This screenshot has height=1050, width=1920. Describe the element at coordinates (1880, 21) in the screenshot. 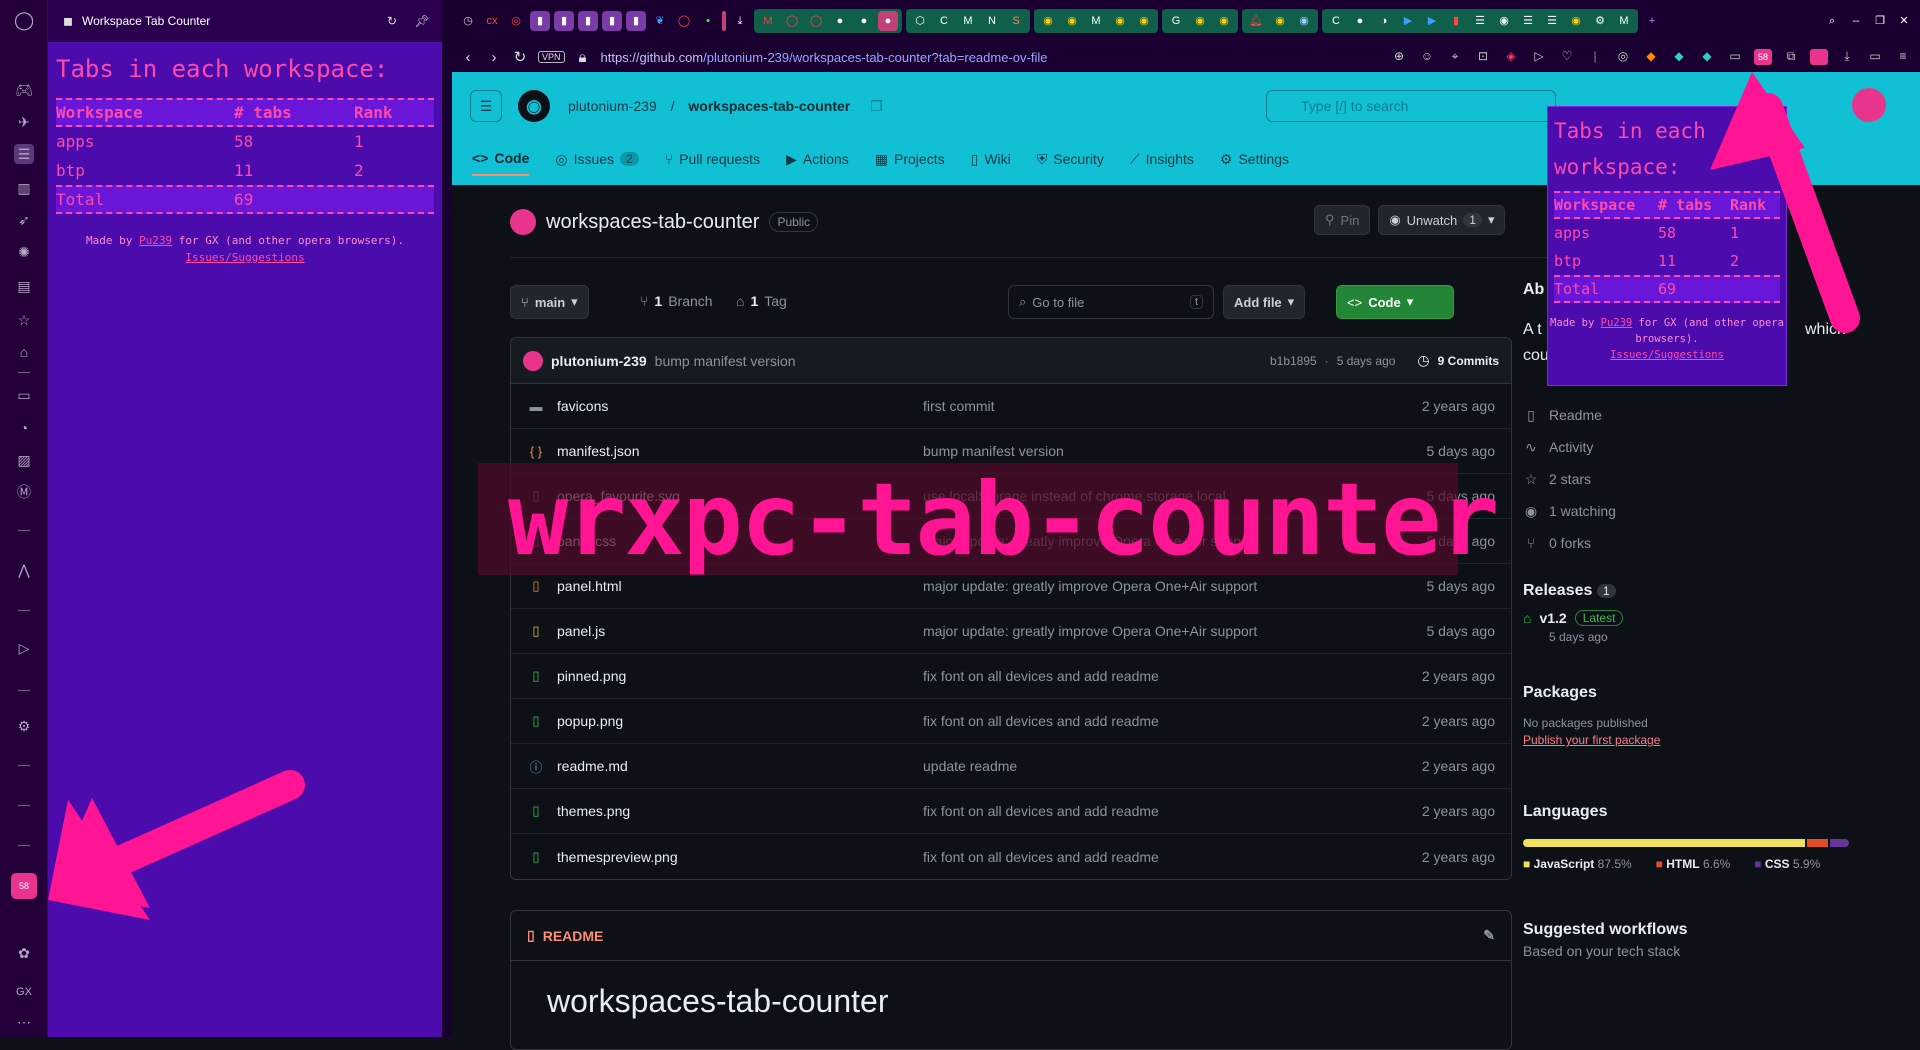

I see `maximize-icon: ❐` at that location.